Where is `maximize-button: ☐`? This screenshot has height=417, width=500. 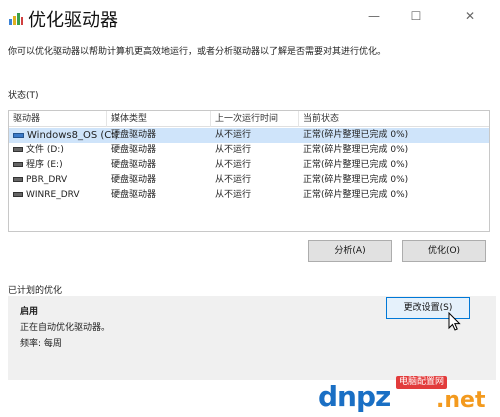 maximize-button: ☐ is located at coordinates (416, 16).